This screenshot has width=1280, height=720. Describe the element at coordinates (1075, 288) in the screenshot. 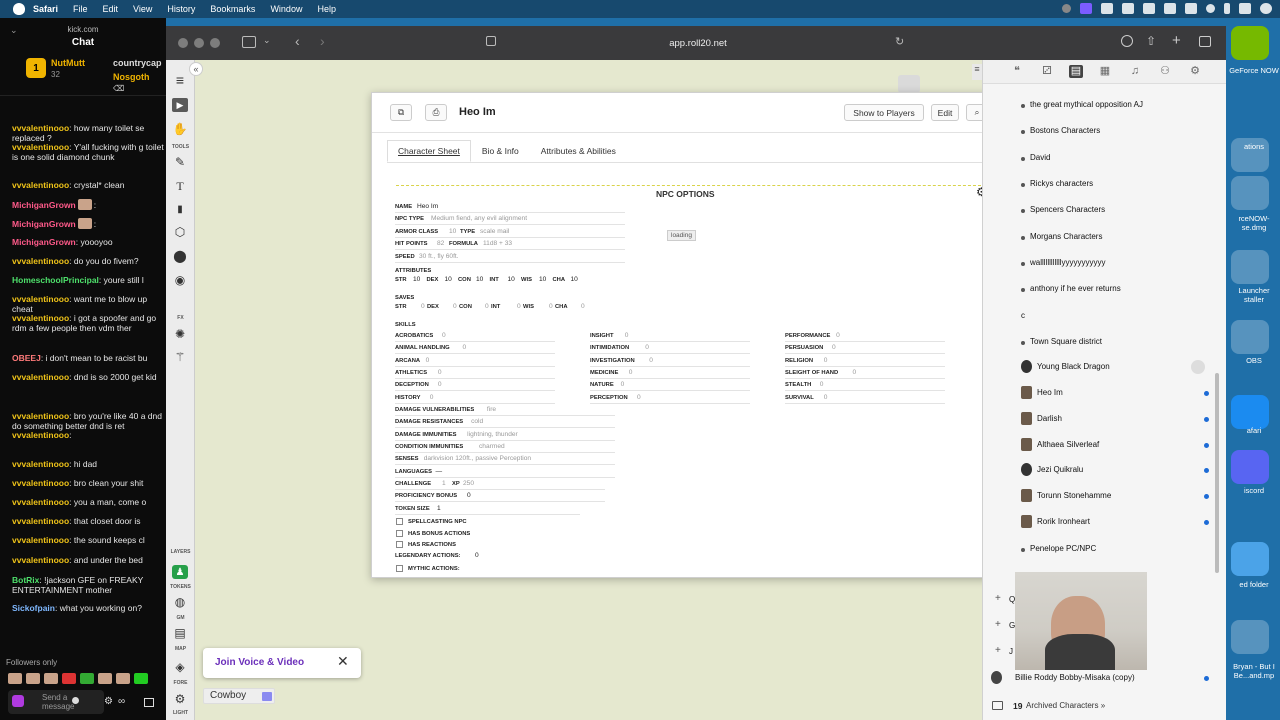

I see `journal-folder: anthony if he ever returns` at that location.